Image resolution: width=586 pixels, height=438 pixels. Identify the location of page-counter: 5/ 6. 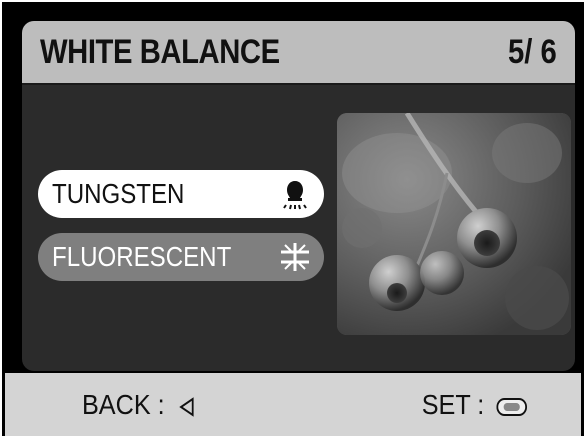
(532, 52).